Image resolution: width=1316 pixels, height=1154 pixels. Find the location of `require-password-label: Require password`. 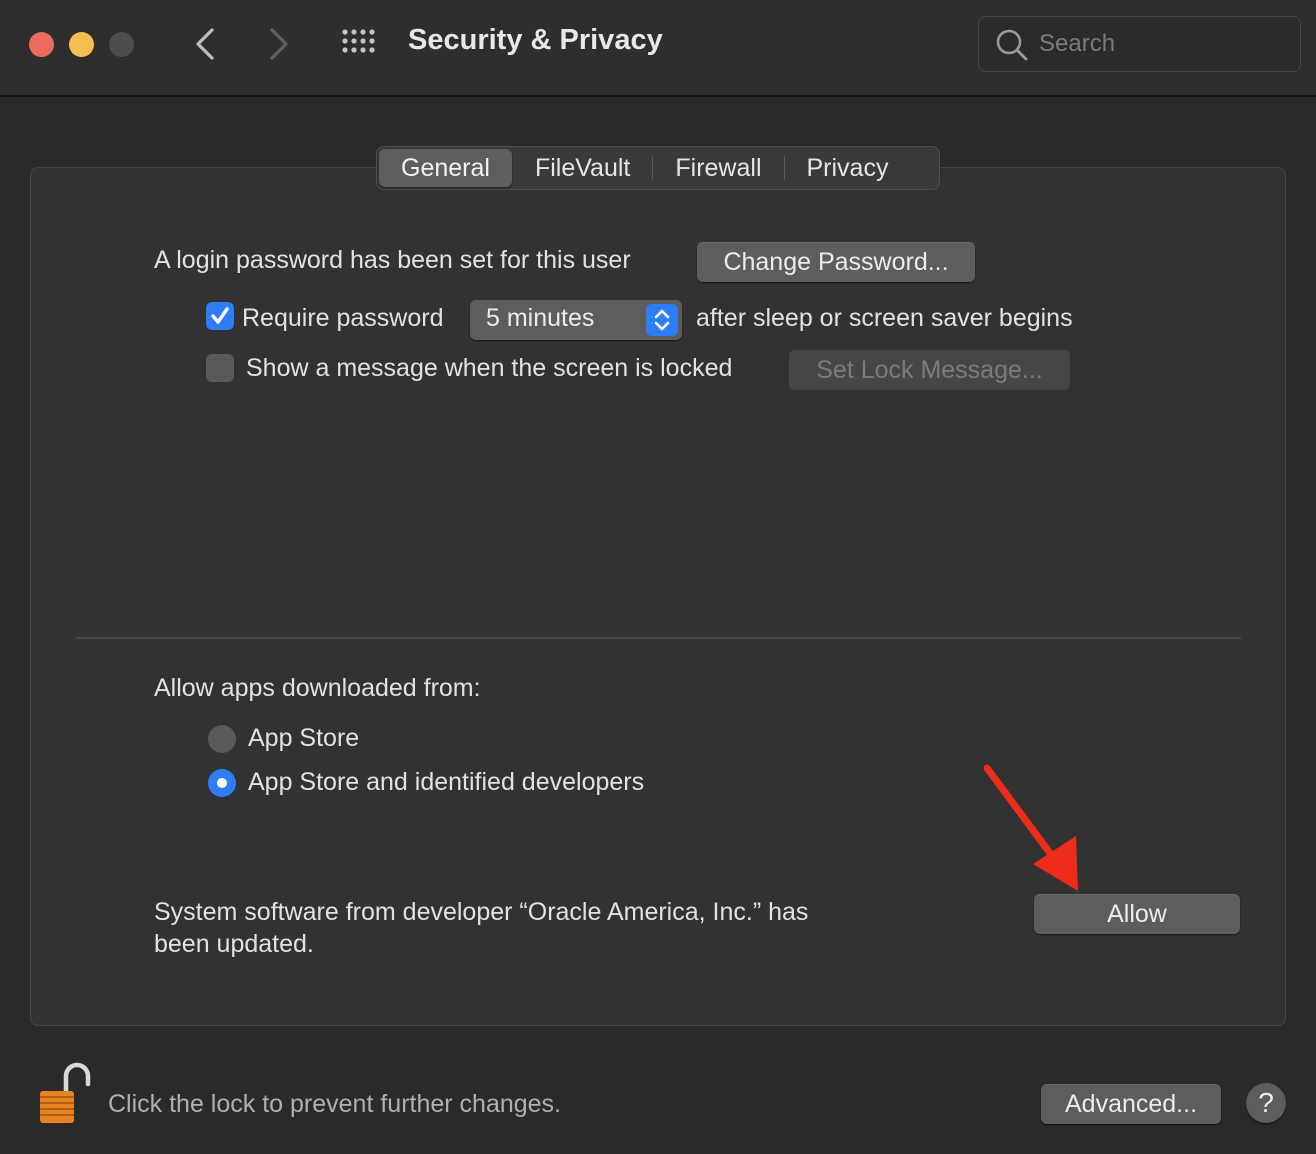

require-password-label: Require password is located at coordinates (343, 318).